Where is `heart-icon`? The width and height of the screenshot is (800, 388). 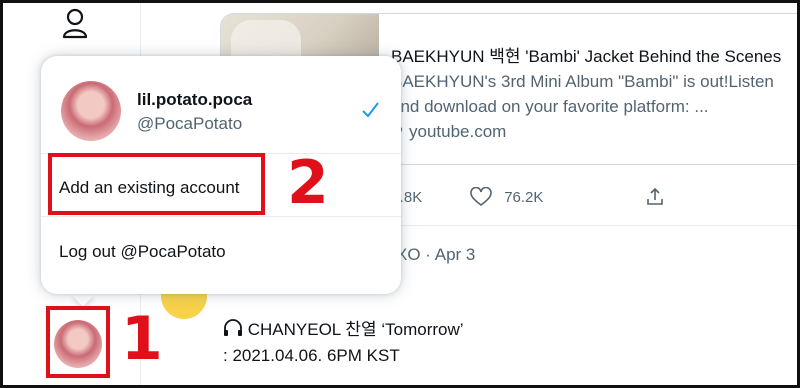
heart-icon is located at coordinates (481, 197).